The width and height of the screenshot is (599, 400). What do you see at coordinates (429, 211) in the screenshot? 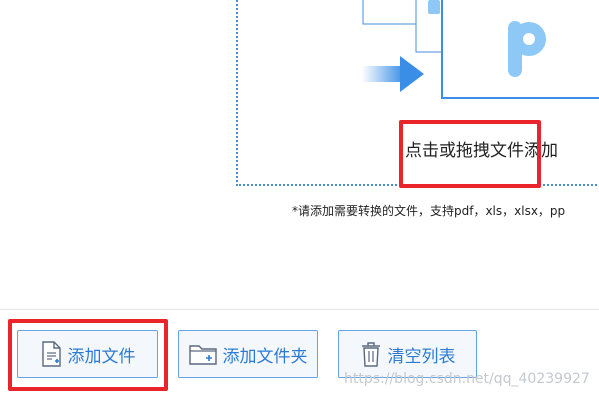
I see `supported-formats-hint: *请添加需要转换的文件，支持pdf，xls，xlsx，pp` at bounding box center [429, 211].